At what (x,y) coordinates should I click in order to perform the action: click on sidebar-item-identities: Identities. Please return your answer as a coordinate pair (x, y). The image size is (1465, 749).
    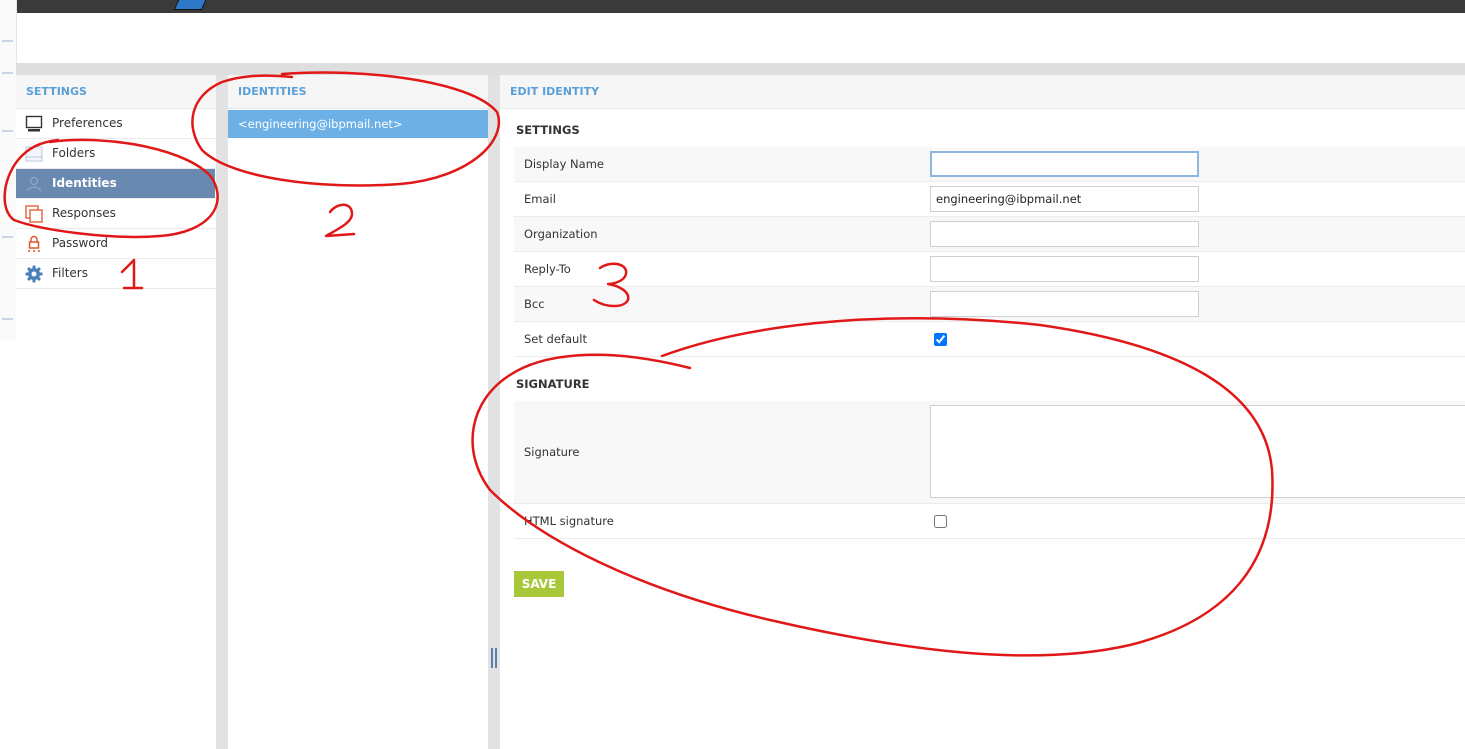
    Looking at the image, I should click on (115, 184).